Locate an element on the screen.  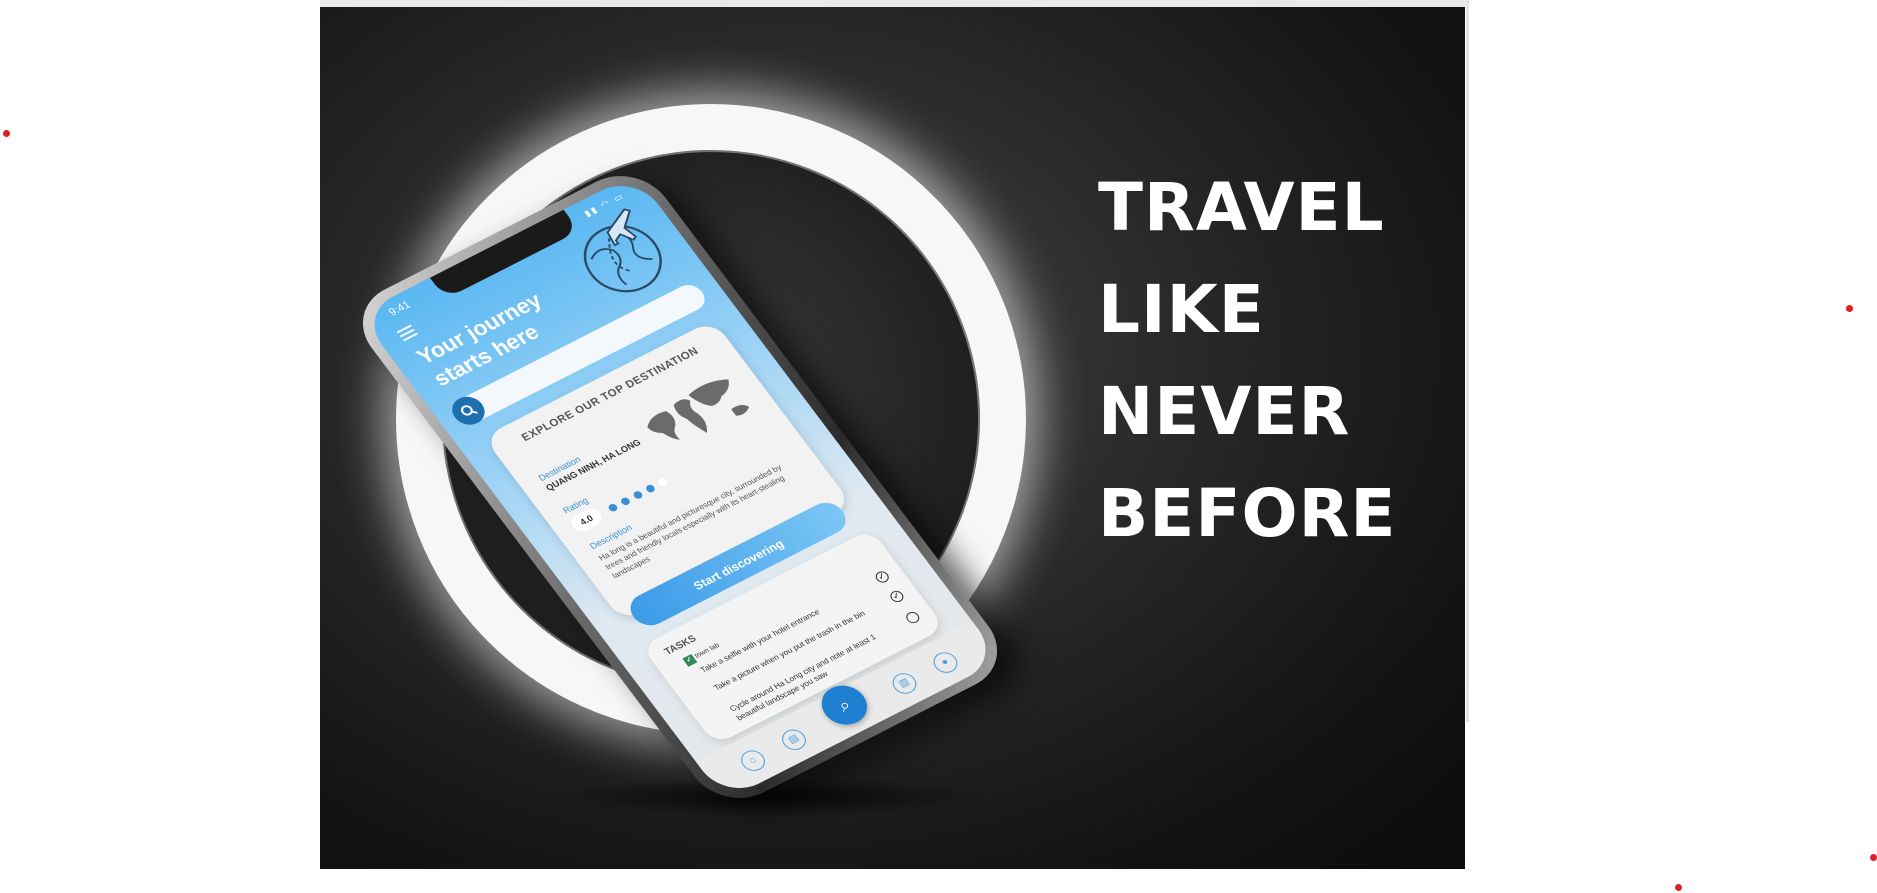
slogan: TRAVEL LIKE NEVER BEFORE is located at coordinates (1247, 361).